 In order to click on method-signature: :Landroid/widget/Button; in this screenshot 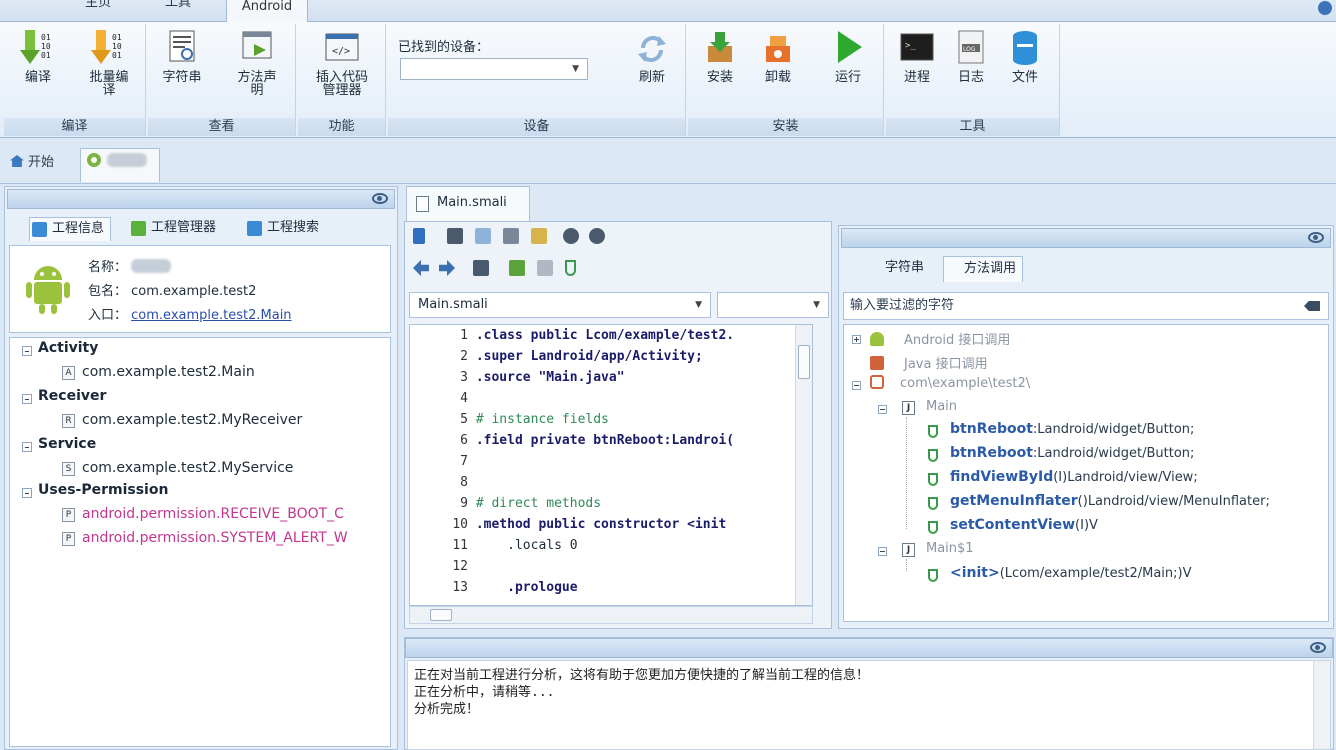, I will do `click(1113, 453)`.